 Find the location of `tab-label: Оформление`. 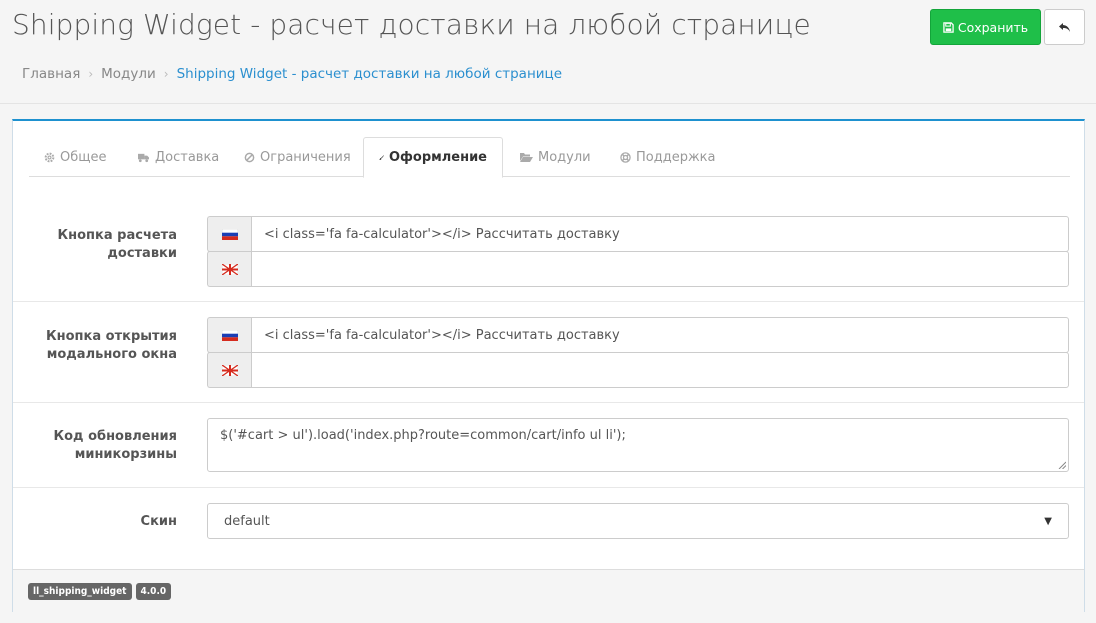

tab-label: Оформление is located at coordinates (437, 157).